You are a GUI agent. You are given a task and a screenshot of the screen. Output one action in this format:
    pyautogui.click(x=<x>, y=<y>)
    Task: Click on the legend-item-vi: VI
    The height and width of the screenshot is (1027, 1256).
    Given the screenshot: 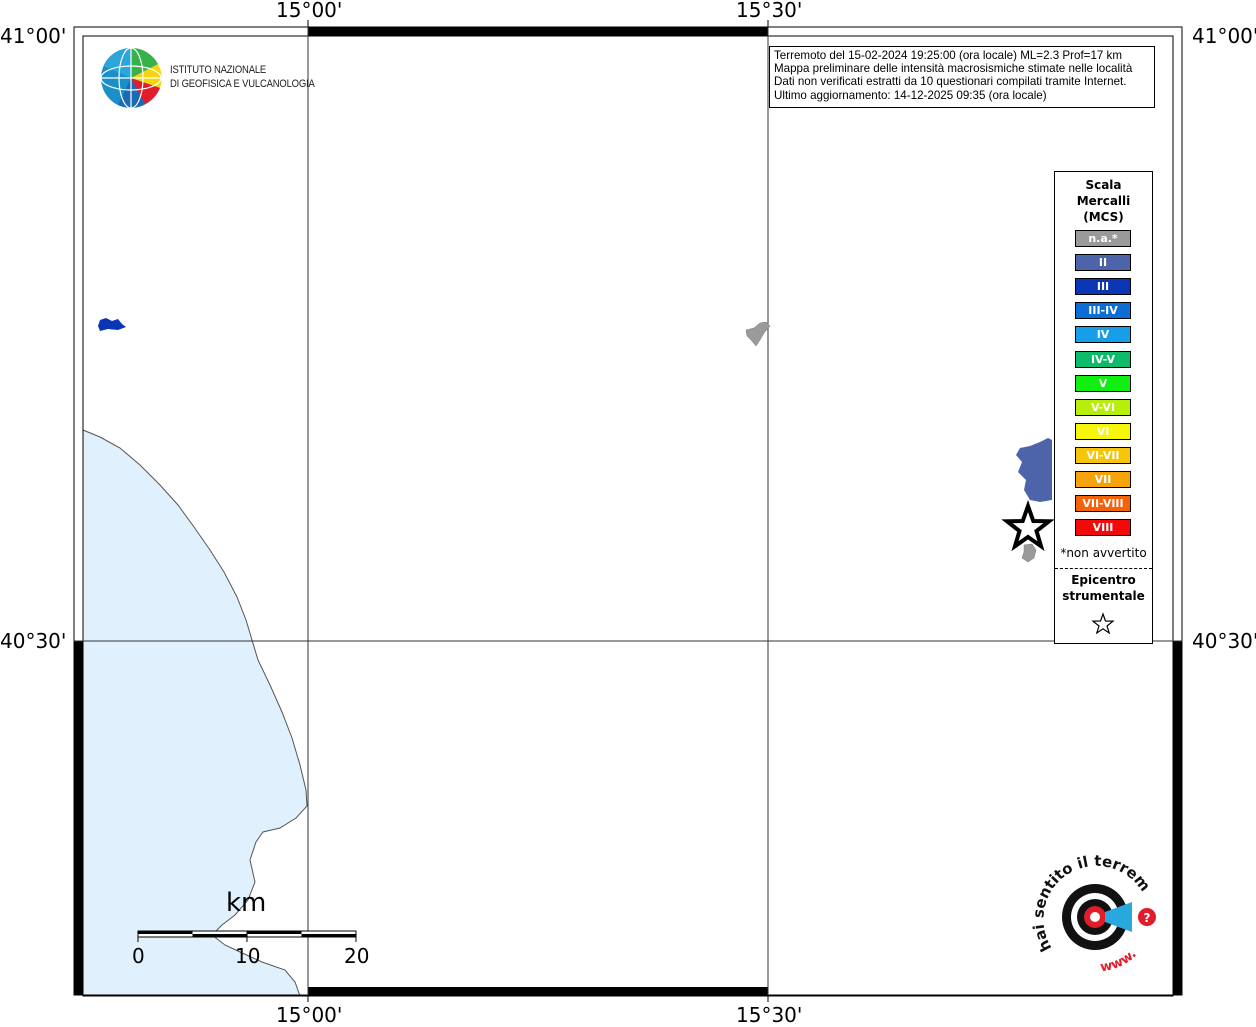 What is the action you would take?
    pyautogui.click(x=1103, y=431)
    